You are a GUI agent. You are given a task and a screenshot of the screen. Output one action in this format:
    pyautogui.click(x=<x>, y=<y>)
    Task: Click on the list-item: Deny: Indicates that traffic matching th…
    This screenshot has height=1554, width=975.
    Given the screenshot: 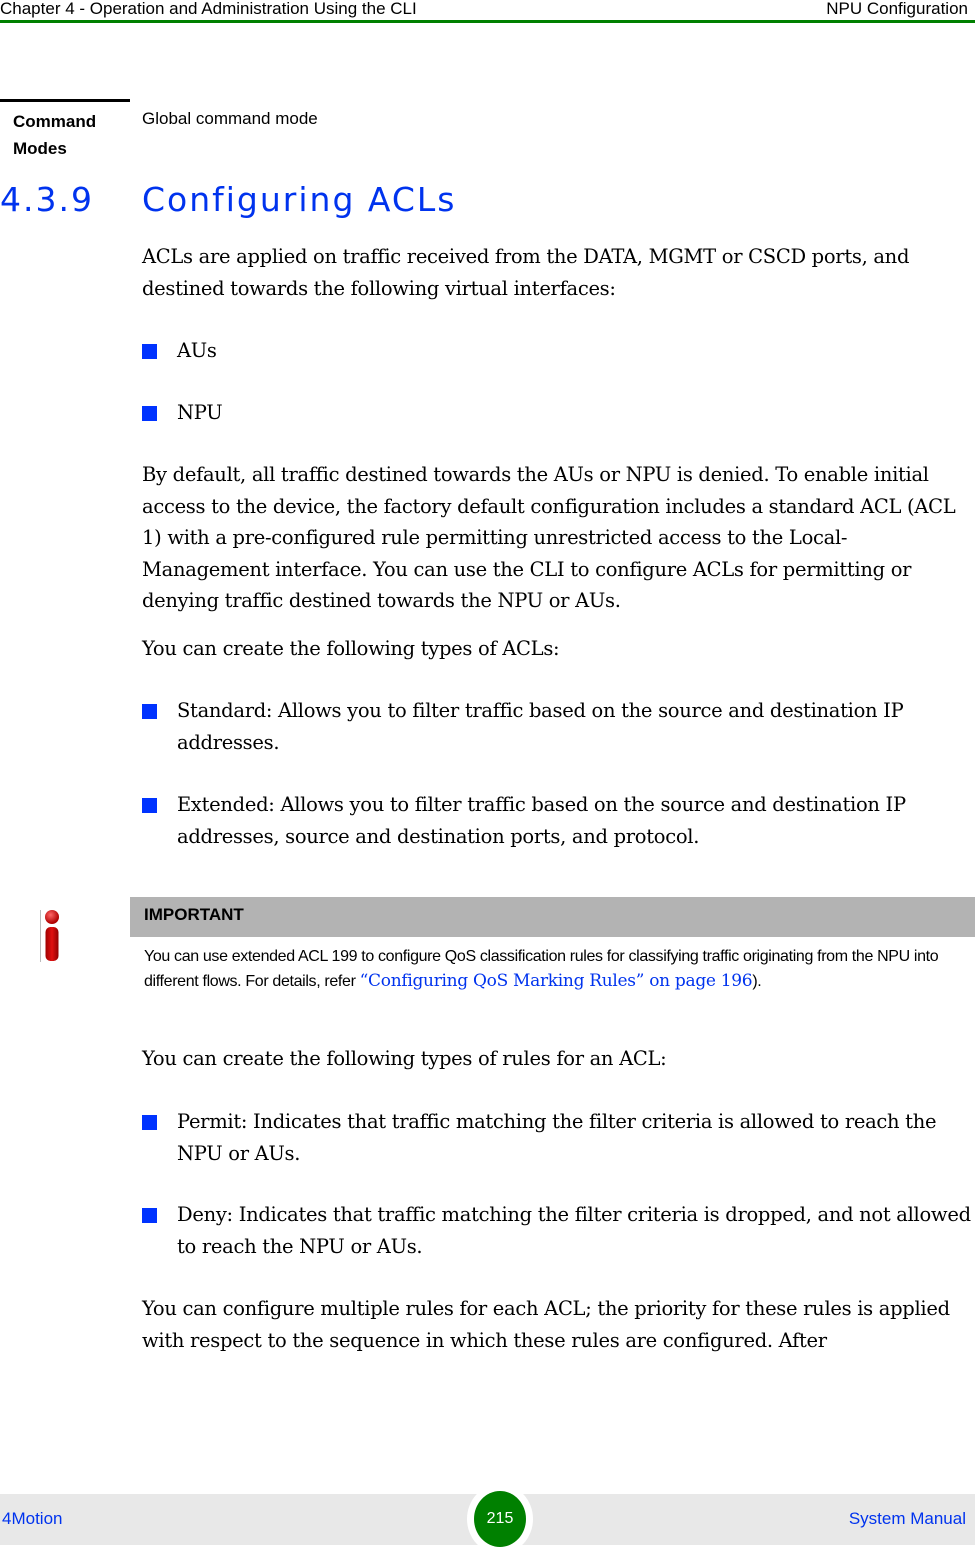 What is the action you would take?
    pyautogui.click(x=557, y=1230)
    